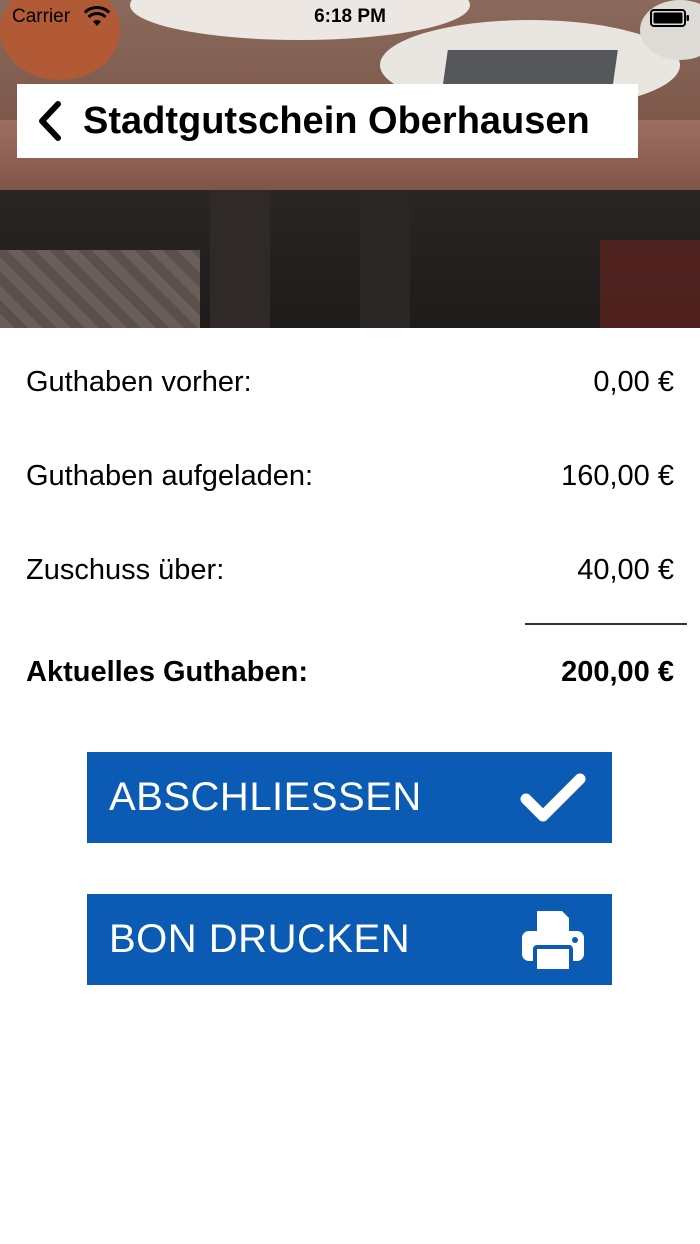 The image size is (700, 1244). I want to click on subsidy-row: Zuschuss über: 40,00 €, so click(350, 570).